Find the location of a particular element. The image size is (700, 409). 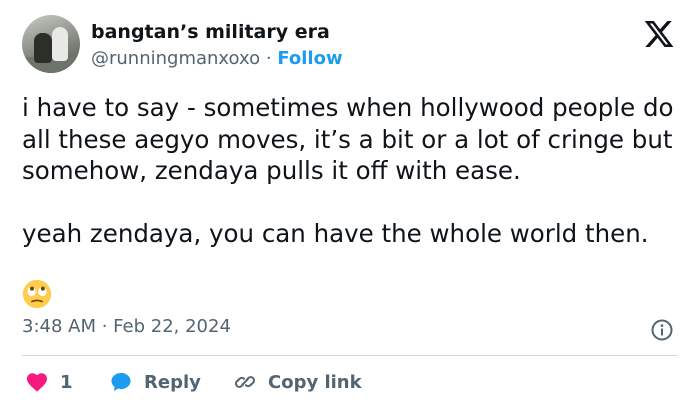

copy-link-button: Copy link is located at coordinates (297, 382).